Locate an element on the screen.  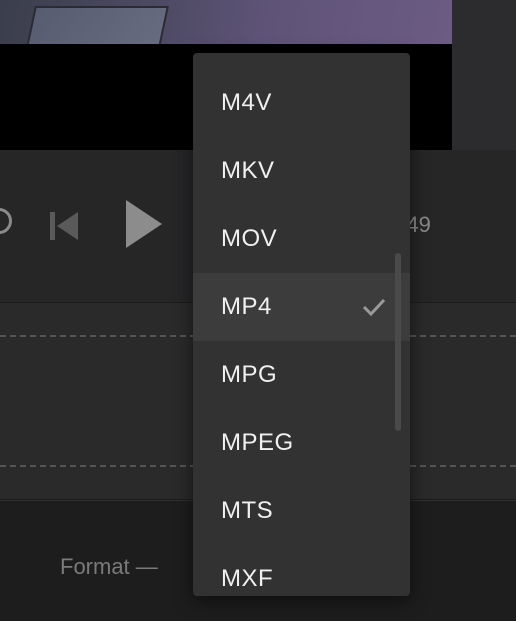
format-option-mxf: MXF is located at coordinates (301, 570).